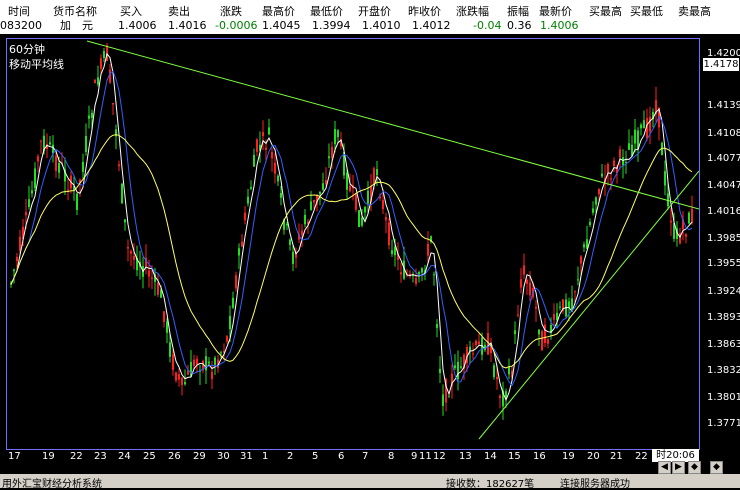  I want to click on date-tick: 7, so click(365, 456).